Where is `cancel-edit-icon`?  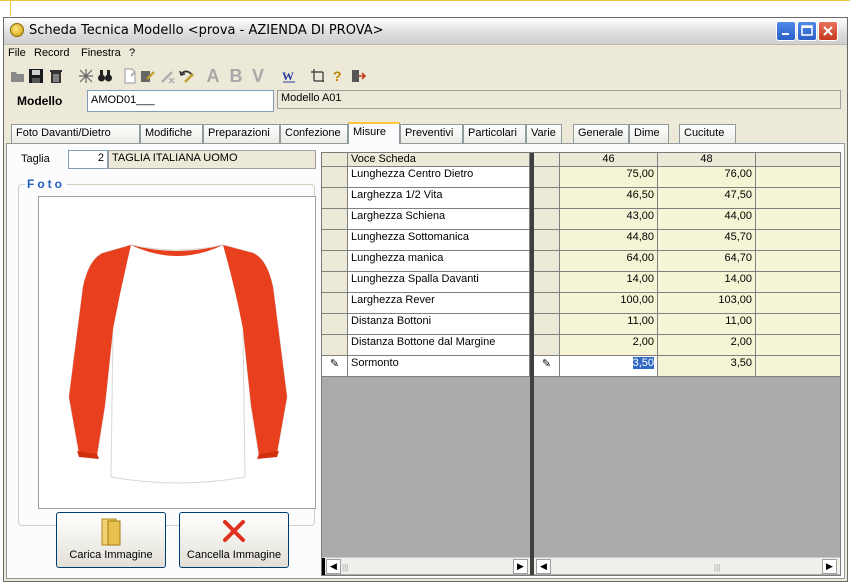 cancel-edit-icon is located at coordinates (168, 76).